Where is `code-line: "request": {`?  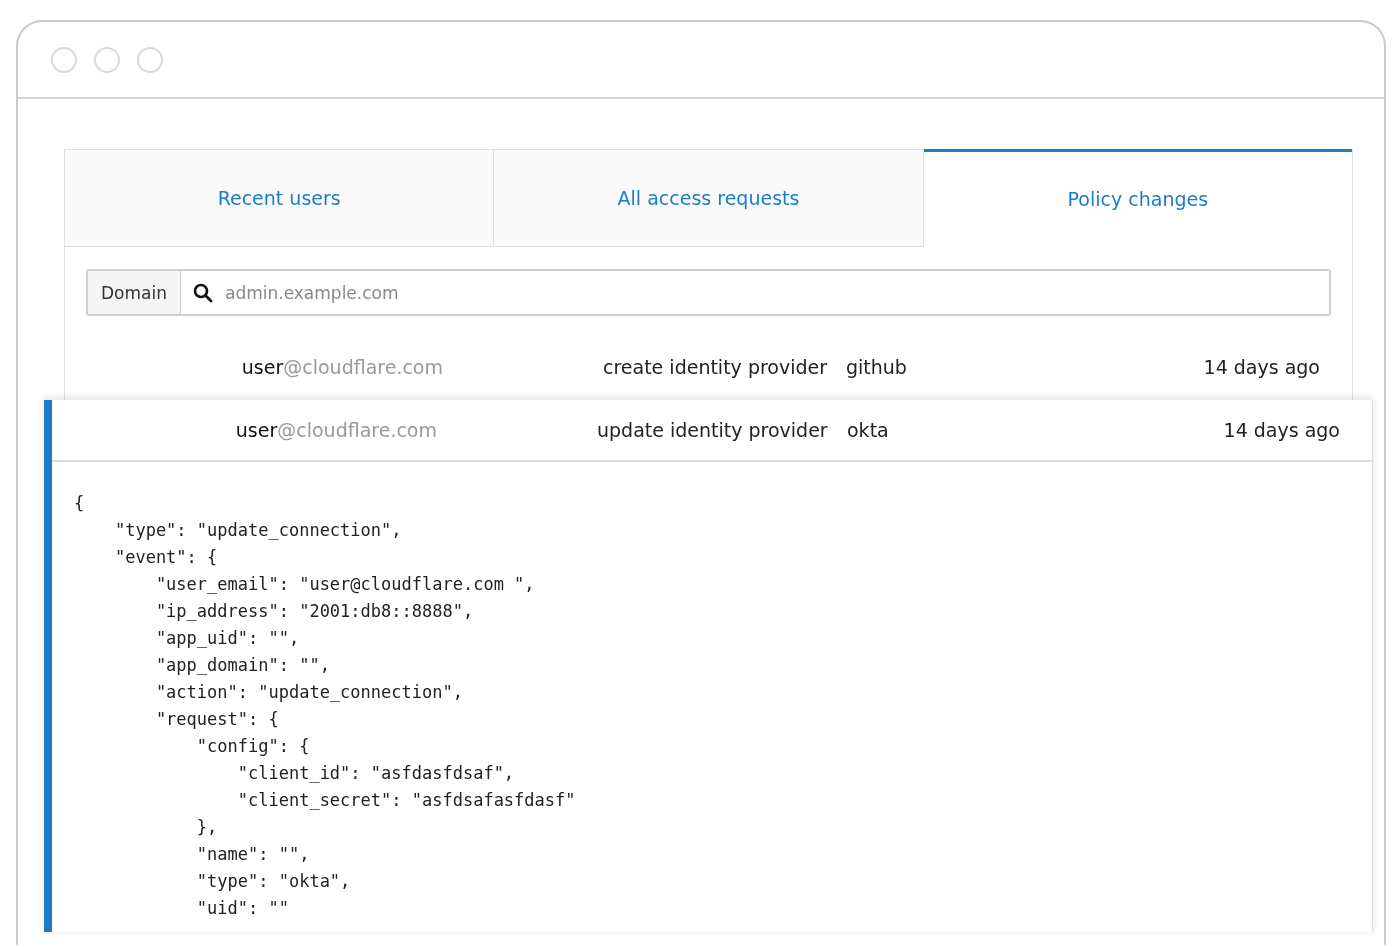 code-line: "request": { is located at coordinates (217, 719).